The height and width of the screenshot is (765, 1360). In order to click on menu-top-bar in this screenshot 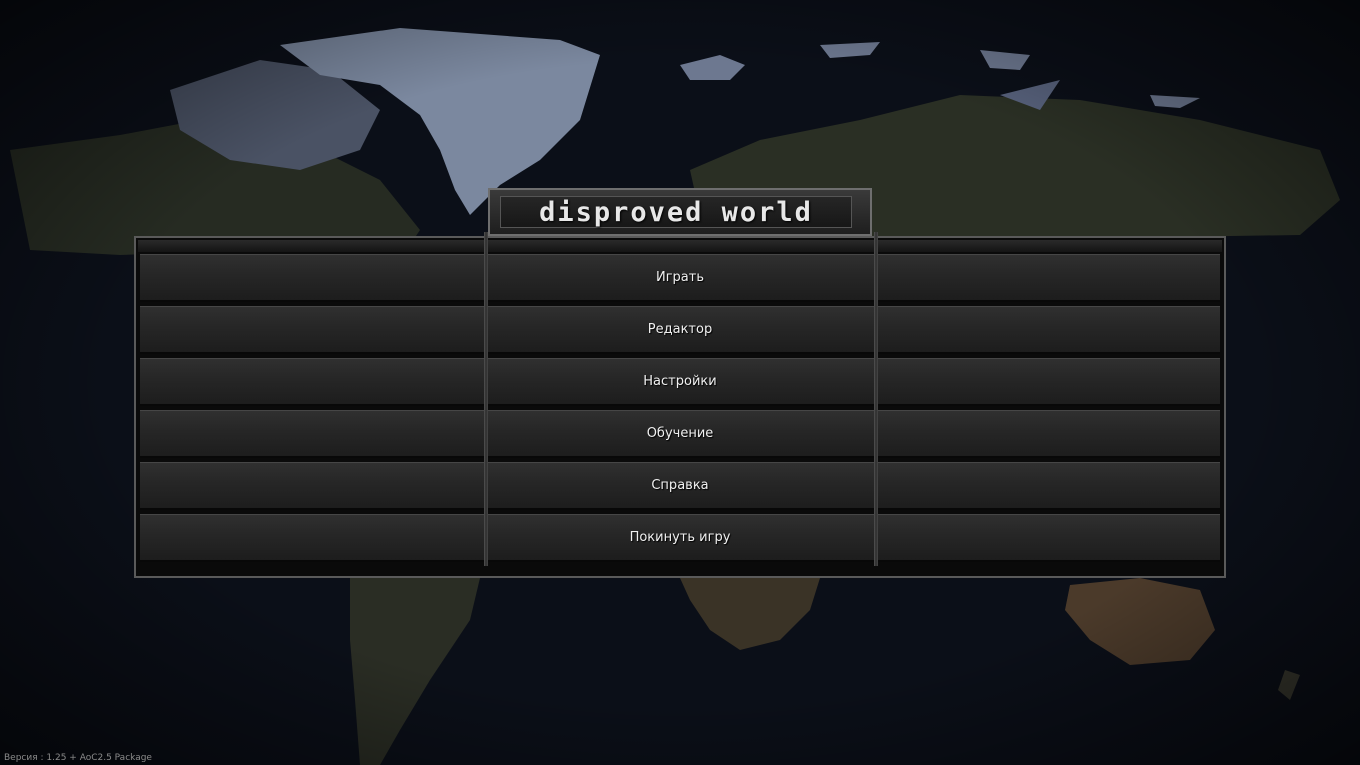, I will do `click(680, 246)`.